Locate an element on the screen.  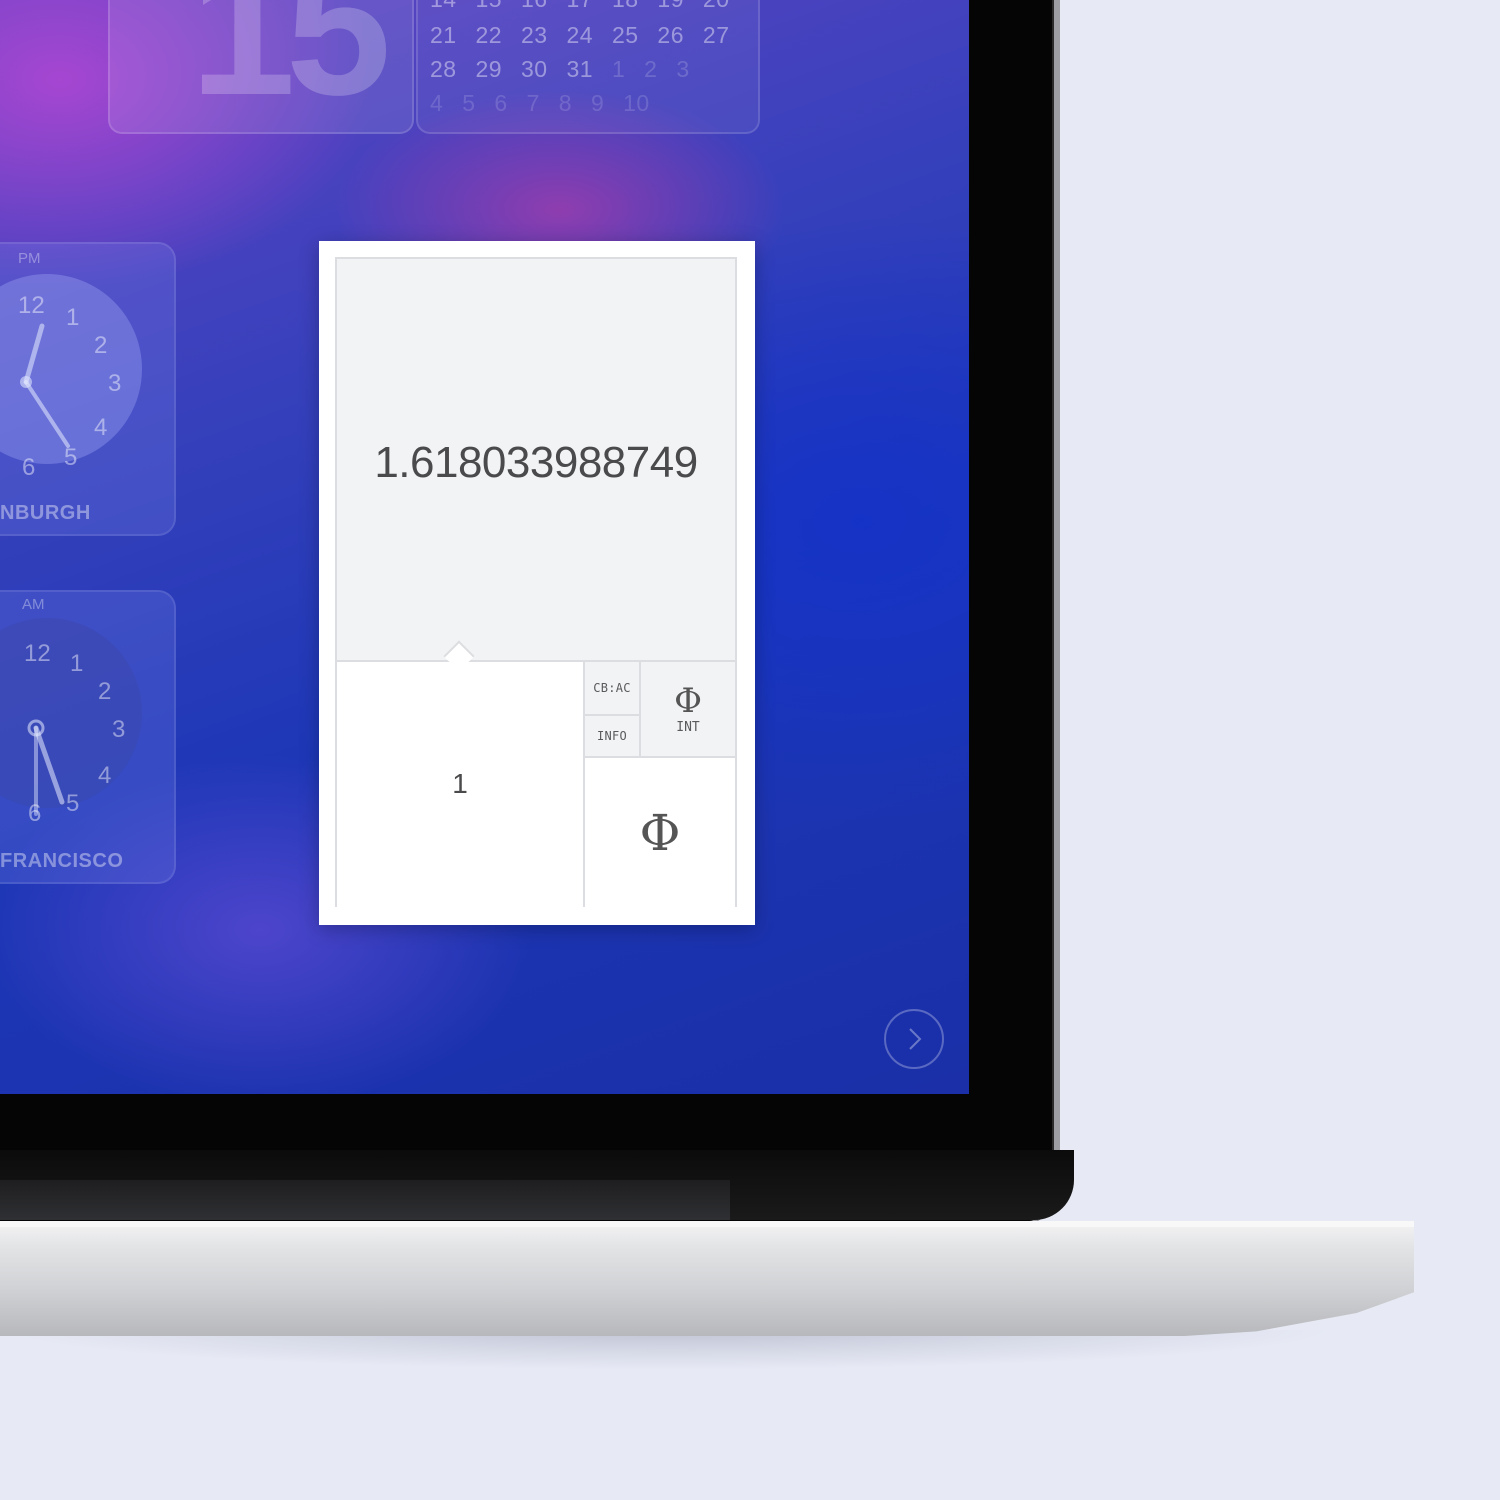
clear-button-label: CB:AC is located at coordinates (612, 688).